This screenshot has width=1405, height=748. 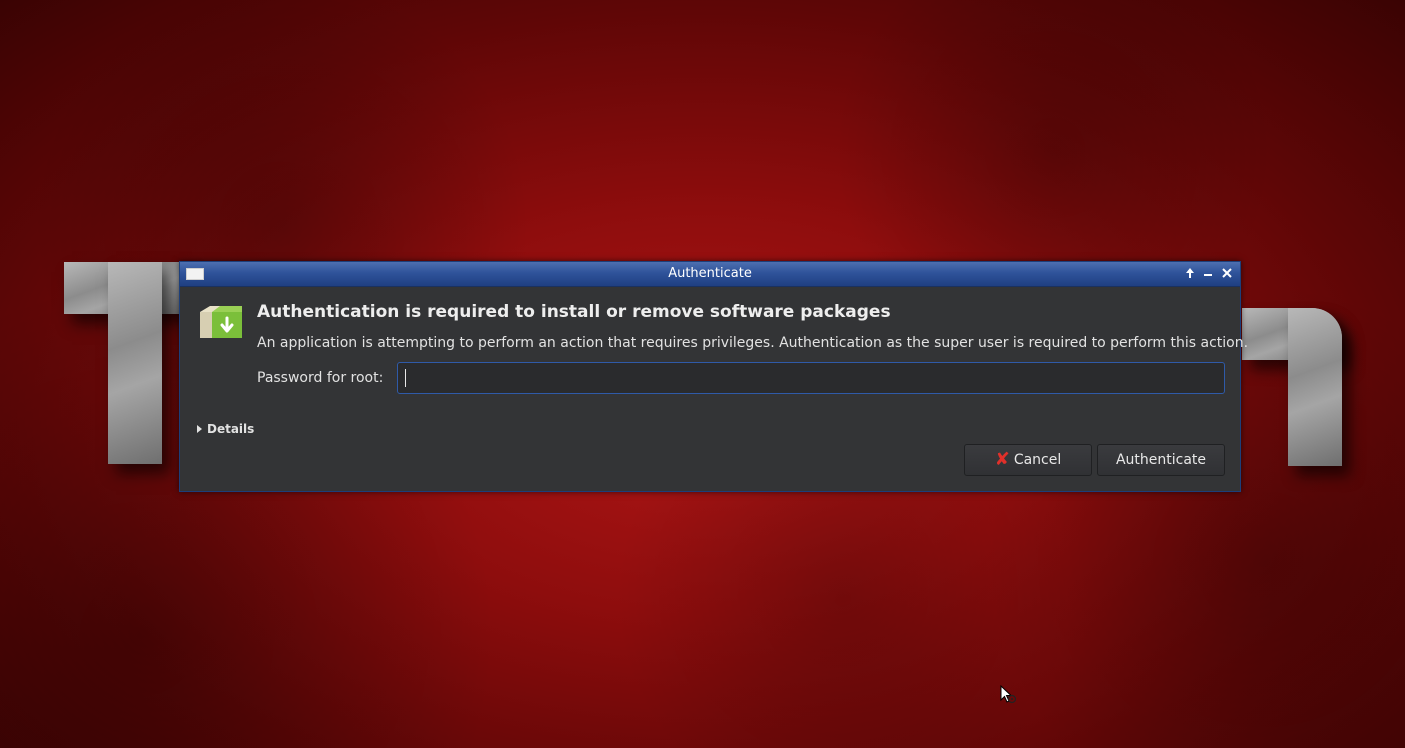 What do you see at coordinates (1002, 459) in the screenshot?
I see `cancel-x-icon: ✘` at bounding box center [1002, 459].